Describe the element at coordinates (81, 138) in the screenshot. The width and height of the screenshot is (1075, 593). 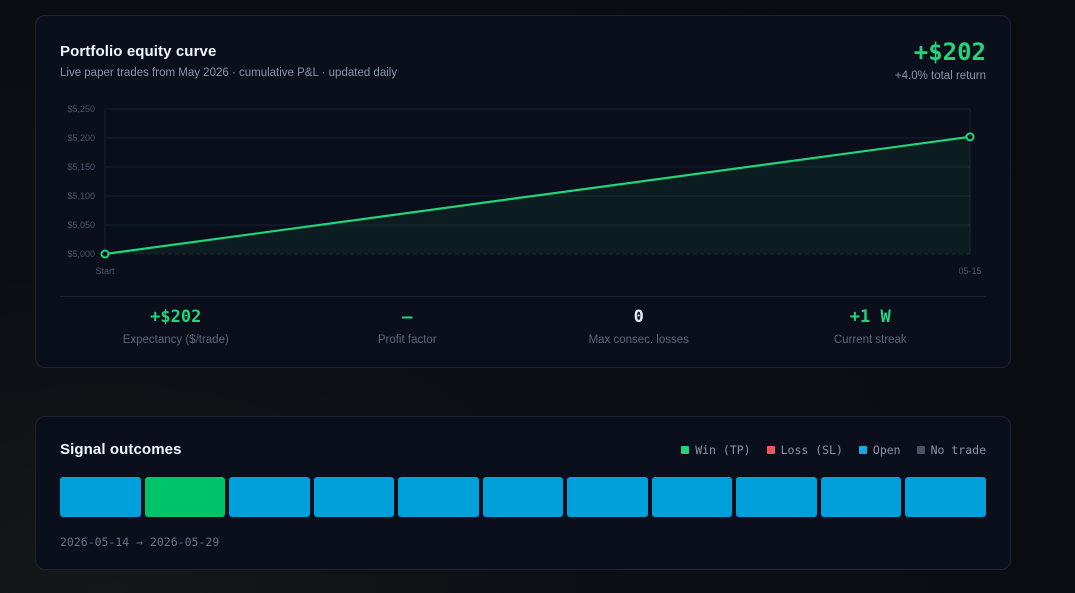
I see `y-tick-label: $5,200` at that location.